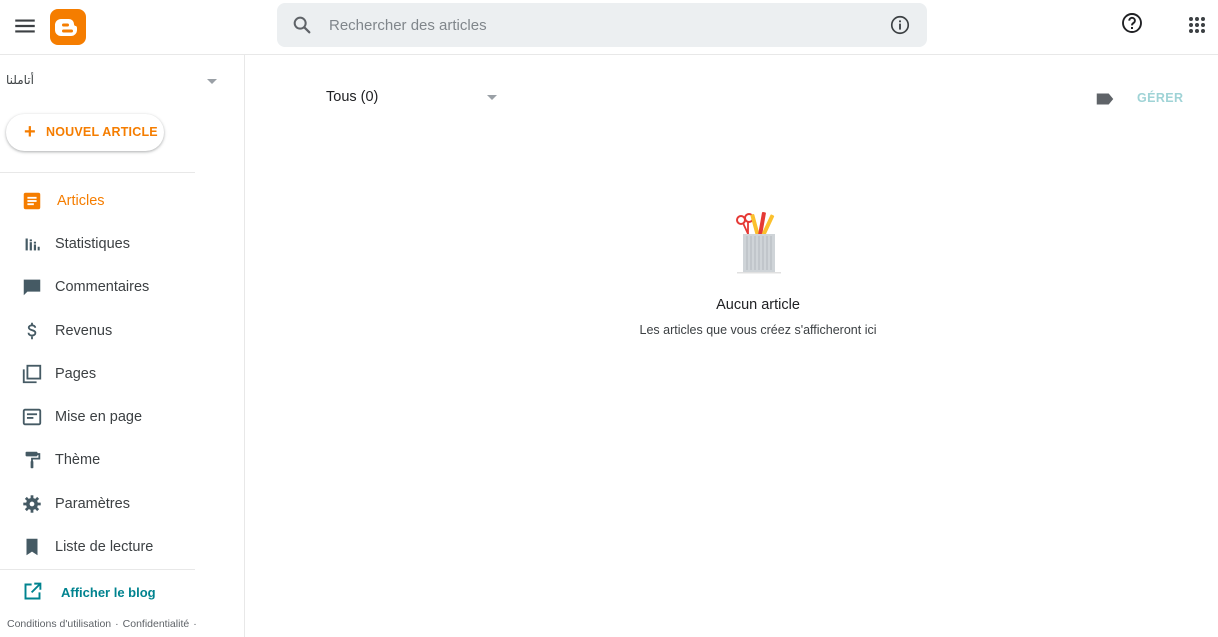 This screenshot has height=637, width=1218. I want to click on open-in-new-icon, so click(33, 591).